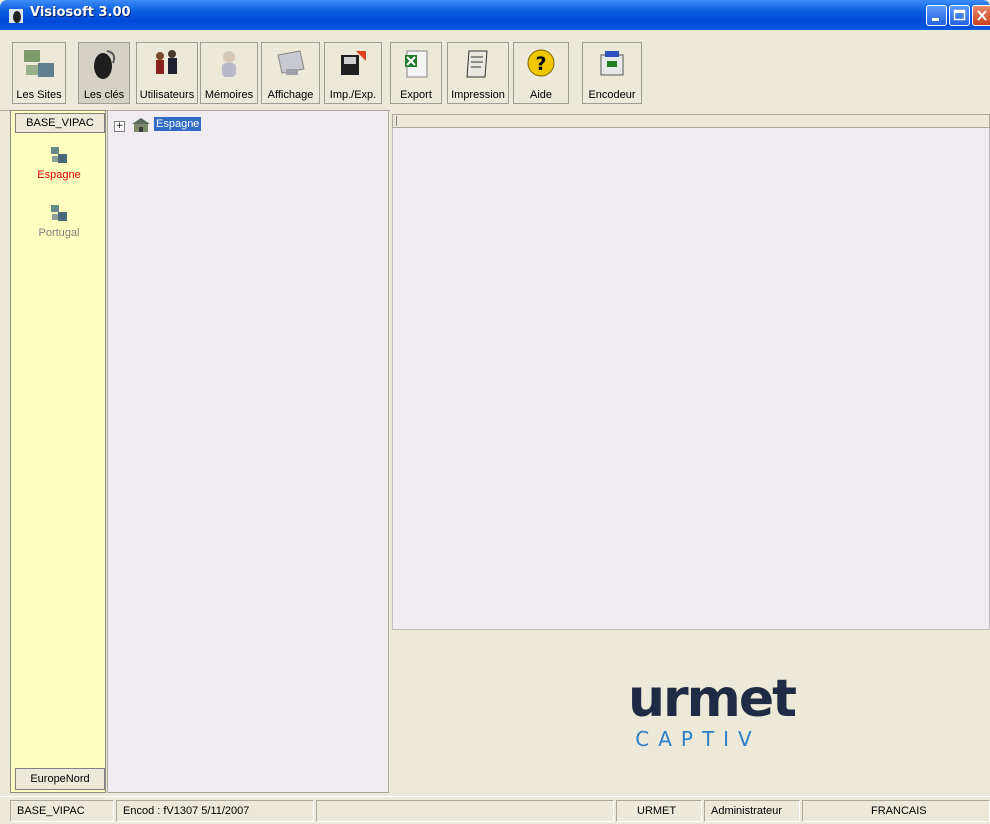 The image size is (990, 824). I want to click on sidebar-item-label: Espagne, so click(59, 175).